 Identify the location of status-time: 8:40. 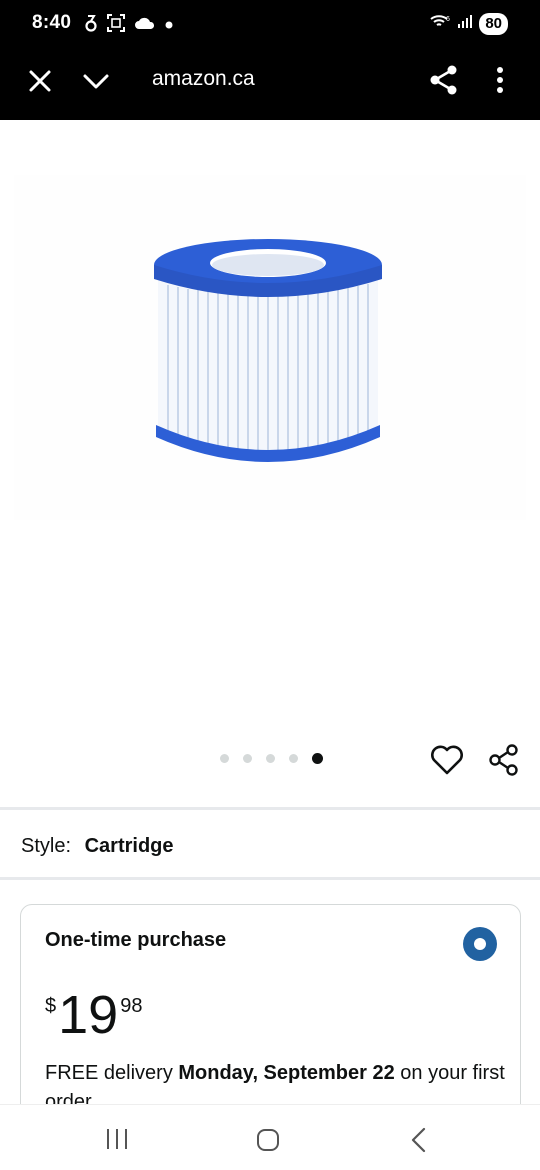
(52, 22).